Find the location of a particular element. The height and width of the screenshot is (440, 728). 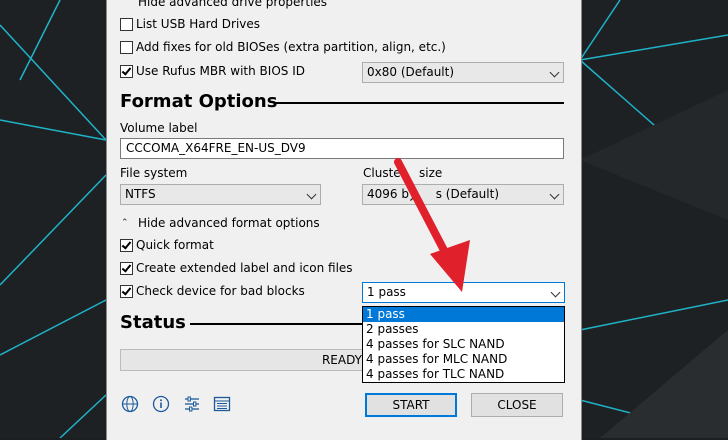

globe-icon is located at coordinates (130, 404).